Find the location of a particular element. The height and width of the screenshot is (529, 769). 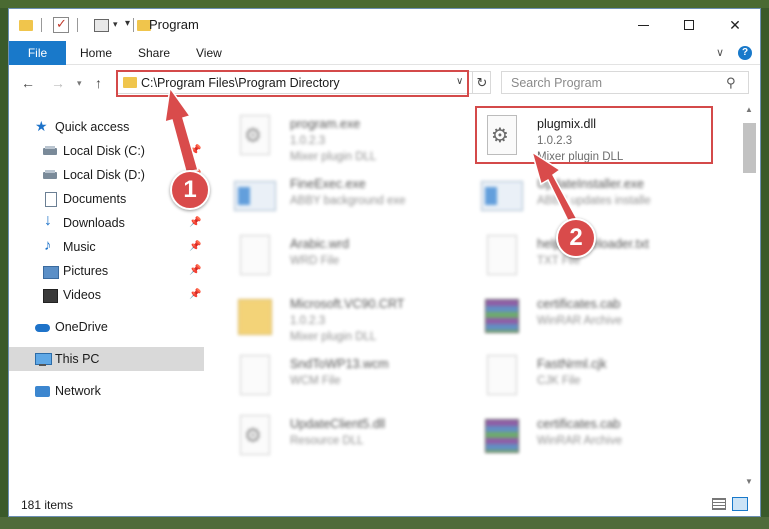

tab-home: Home is located at coordinates (96, 53).